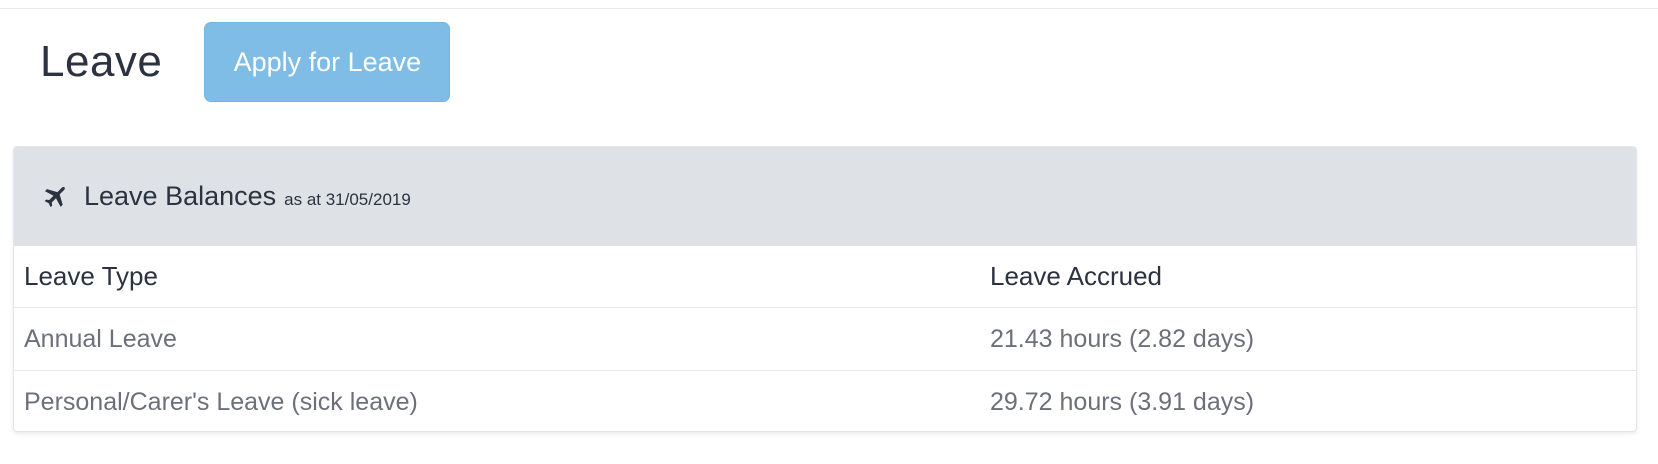 The width and height of the screenshot is (1658, 464). What do you see at coordinates (497, 400) in the screenshot?
I see `leave-type-cell: Personal/Carer's Leave (sick leave)` at bounding box center [497, 400].